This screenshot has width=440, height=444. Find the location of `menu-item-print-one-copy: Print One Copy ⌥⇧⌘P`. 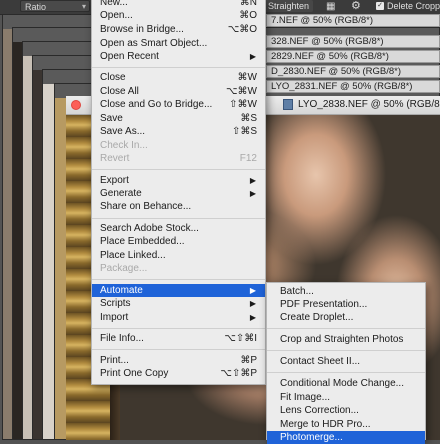

menu-item-print-one-copy: Print One Copy ⌥⇧⌘P is located at coordinates (178, 373).